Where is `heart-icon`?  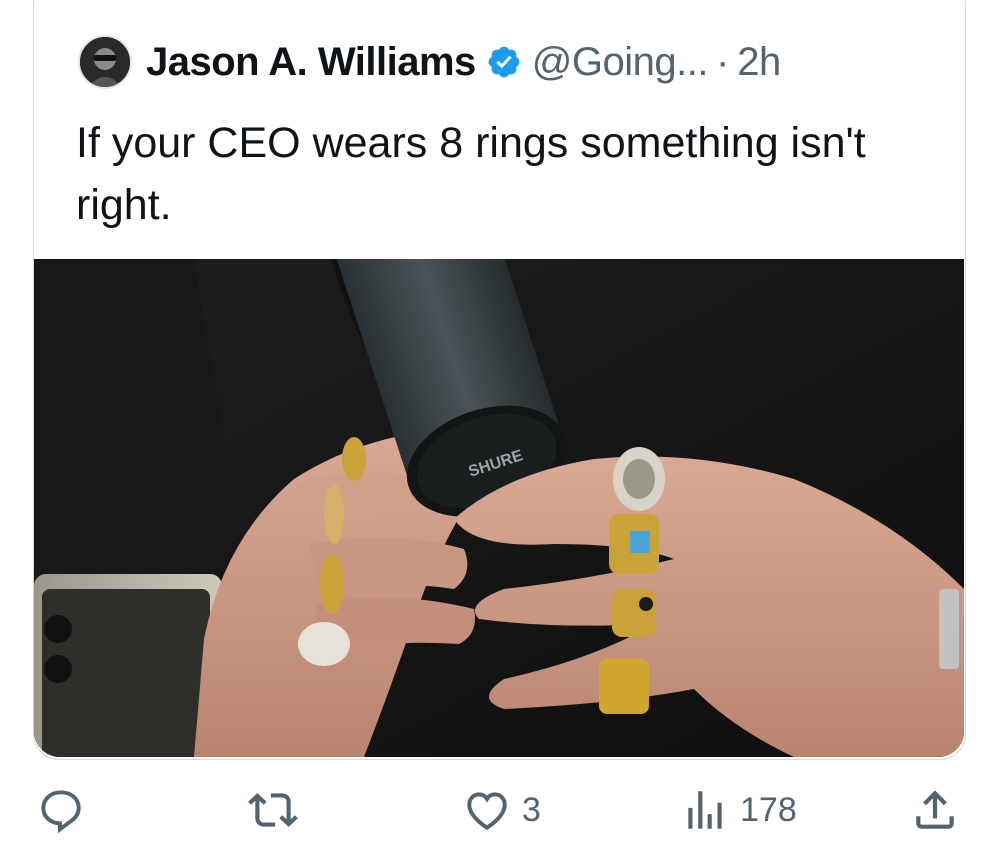
heart-icon is located at coordinates (487, 811).